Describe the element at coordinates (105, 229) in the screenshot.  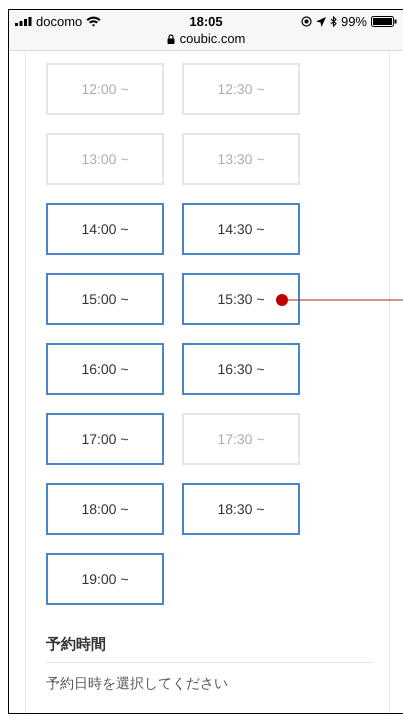
I see `time-slot-button: 14:00 ~` at that location.